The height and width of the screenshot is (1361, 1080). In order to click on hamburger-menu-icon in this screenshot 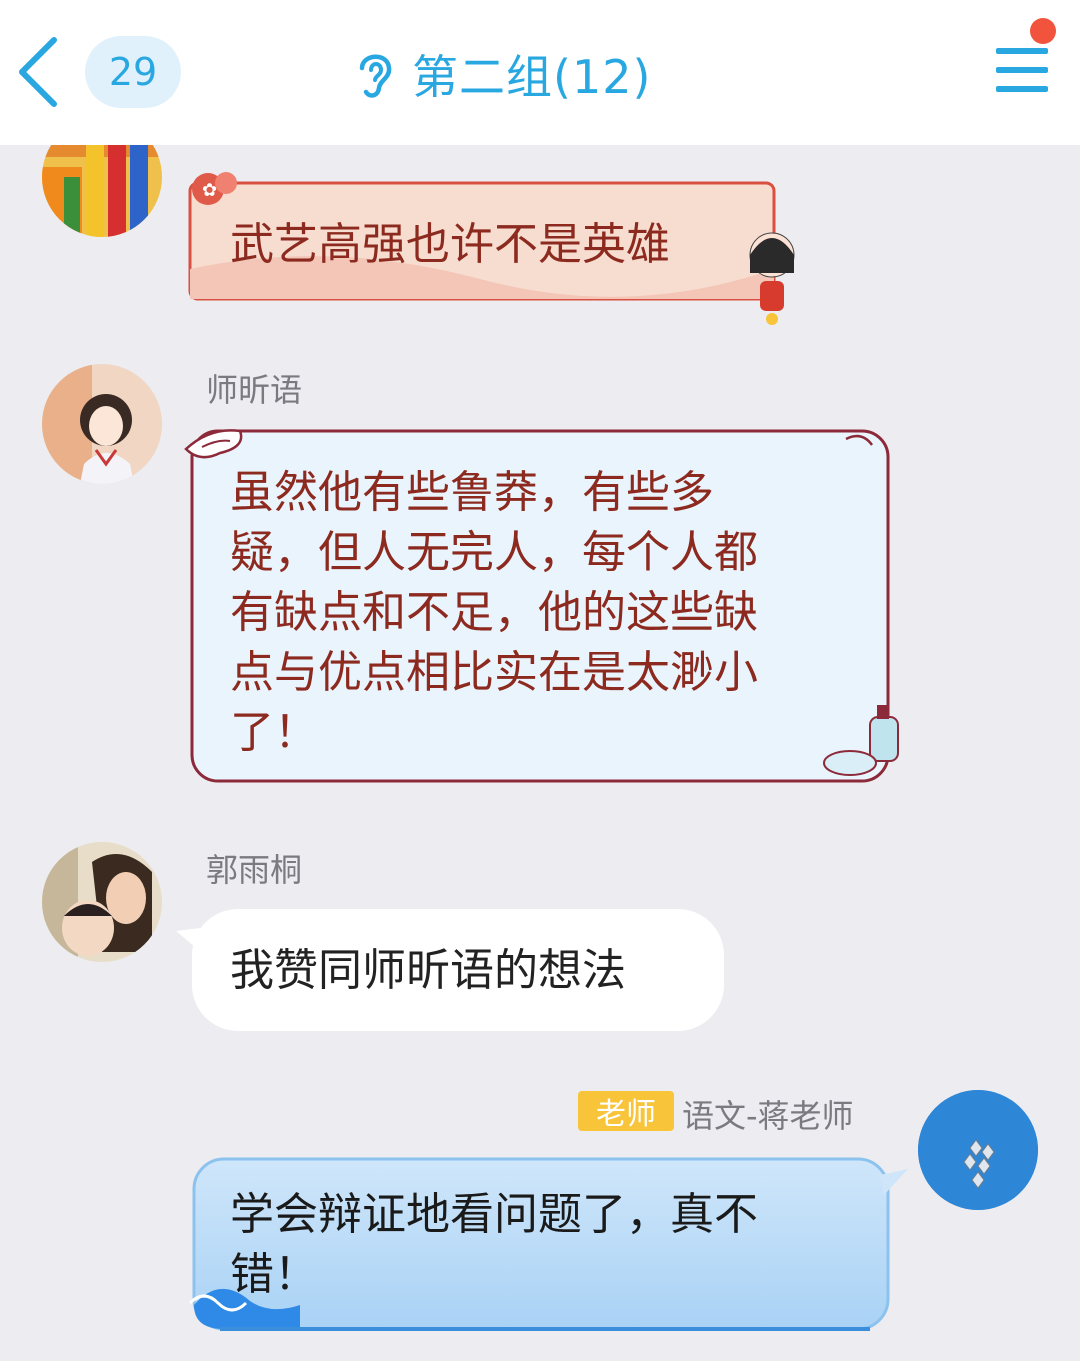, I will do `click(1022, 70)`.